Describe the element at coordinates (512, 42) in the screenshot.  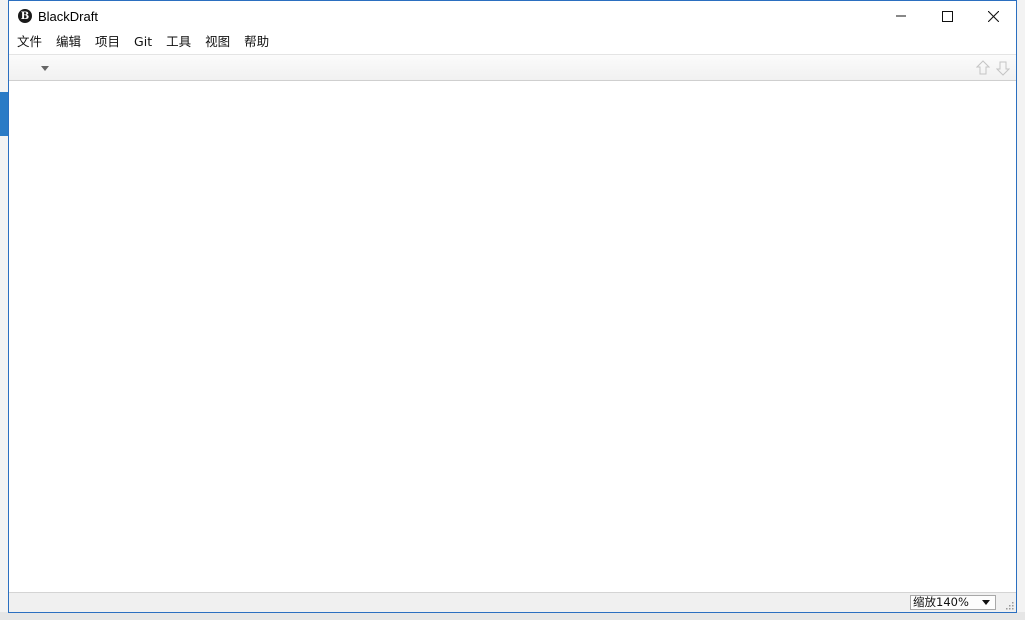
I see `menu-bar: 文件 编辑 项目 Git 工具 视图 帮助` at that location.